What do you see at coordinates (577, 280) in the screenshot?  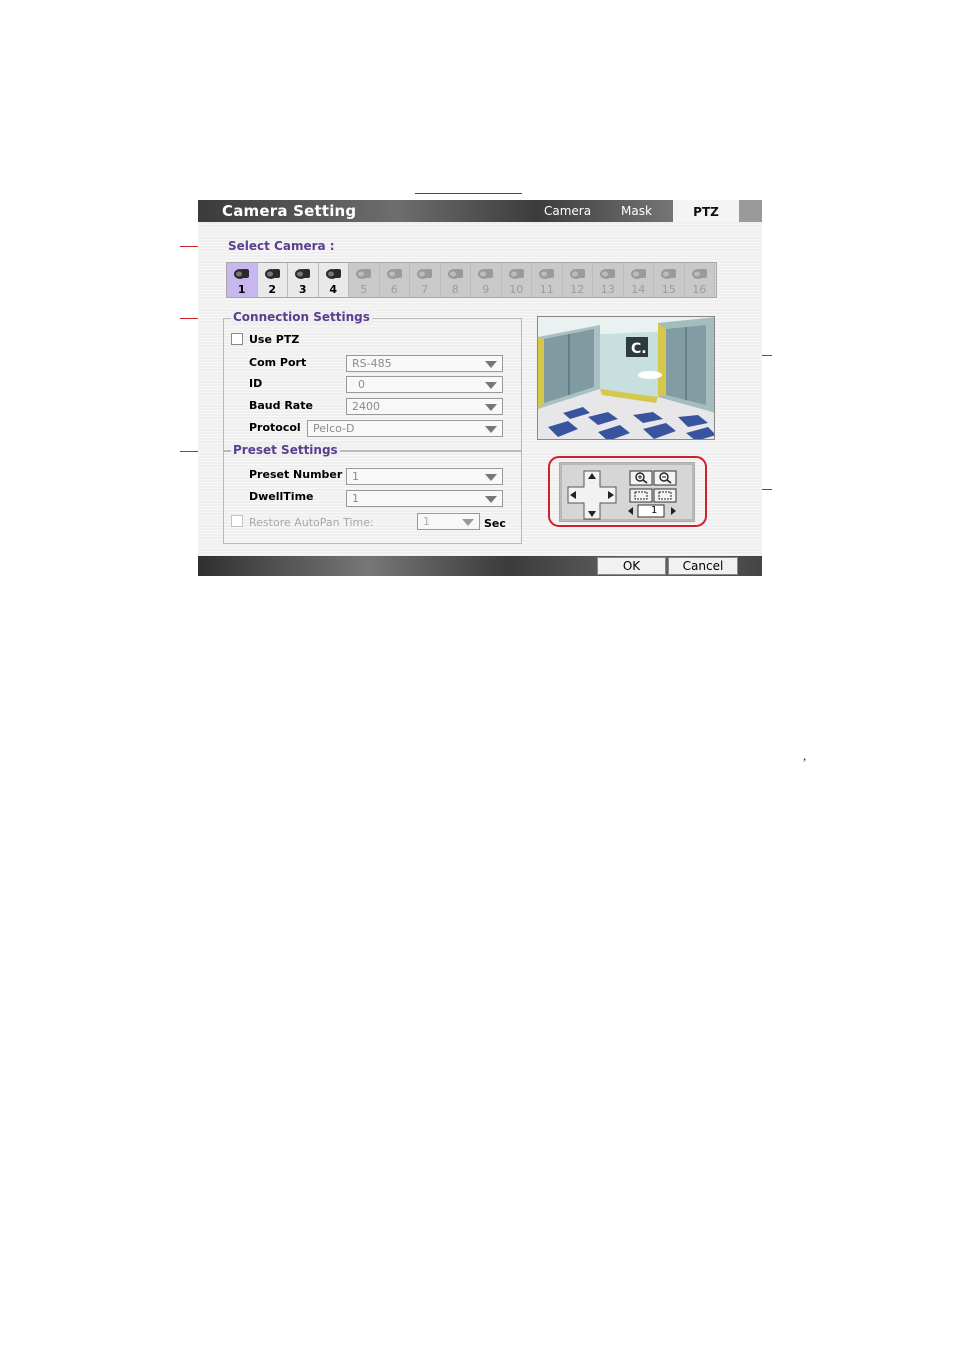 I see `camera-button-12: 12` at bounding box center [577, 280].